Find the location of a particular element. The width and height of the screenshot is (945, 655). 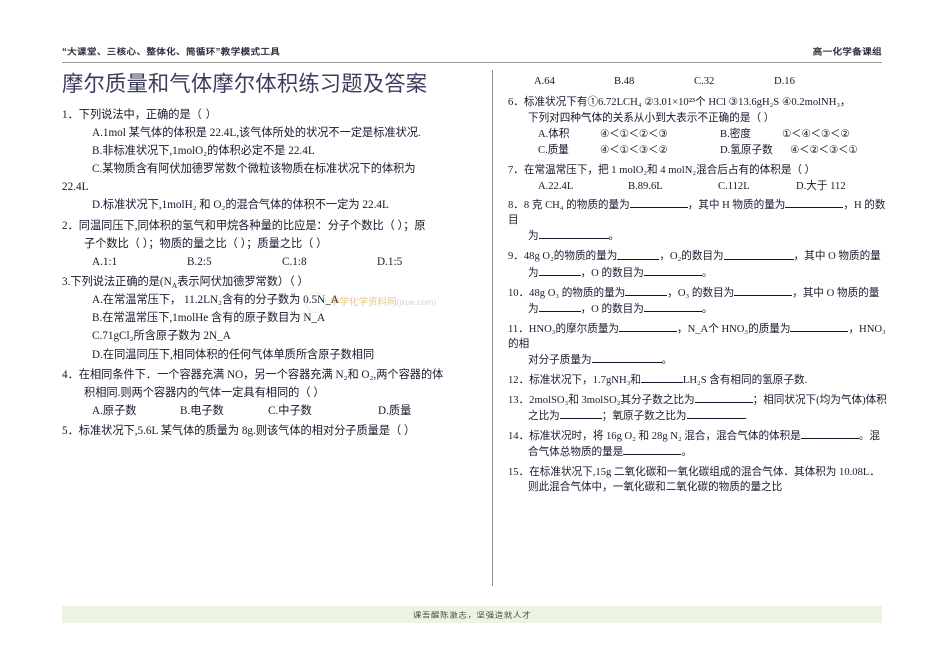

question-7-choices: A.22.4L B.89.6L C.112L D.大于 112 is located at coordinates (698, 187).